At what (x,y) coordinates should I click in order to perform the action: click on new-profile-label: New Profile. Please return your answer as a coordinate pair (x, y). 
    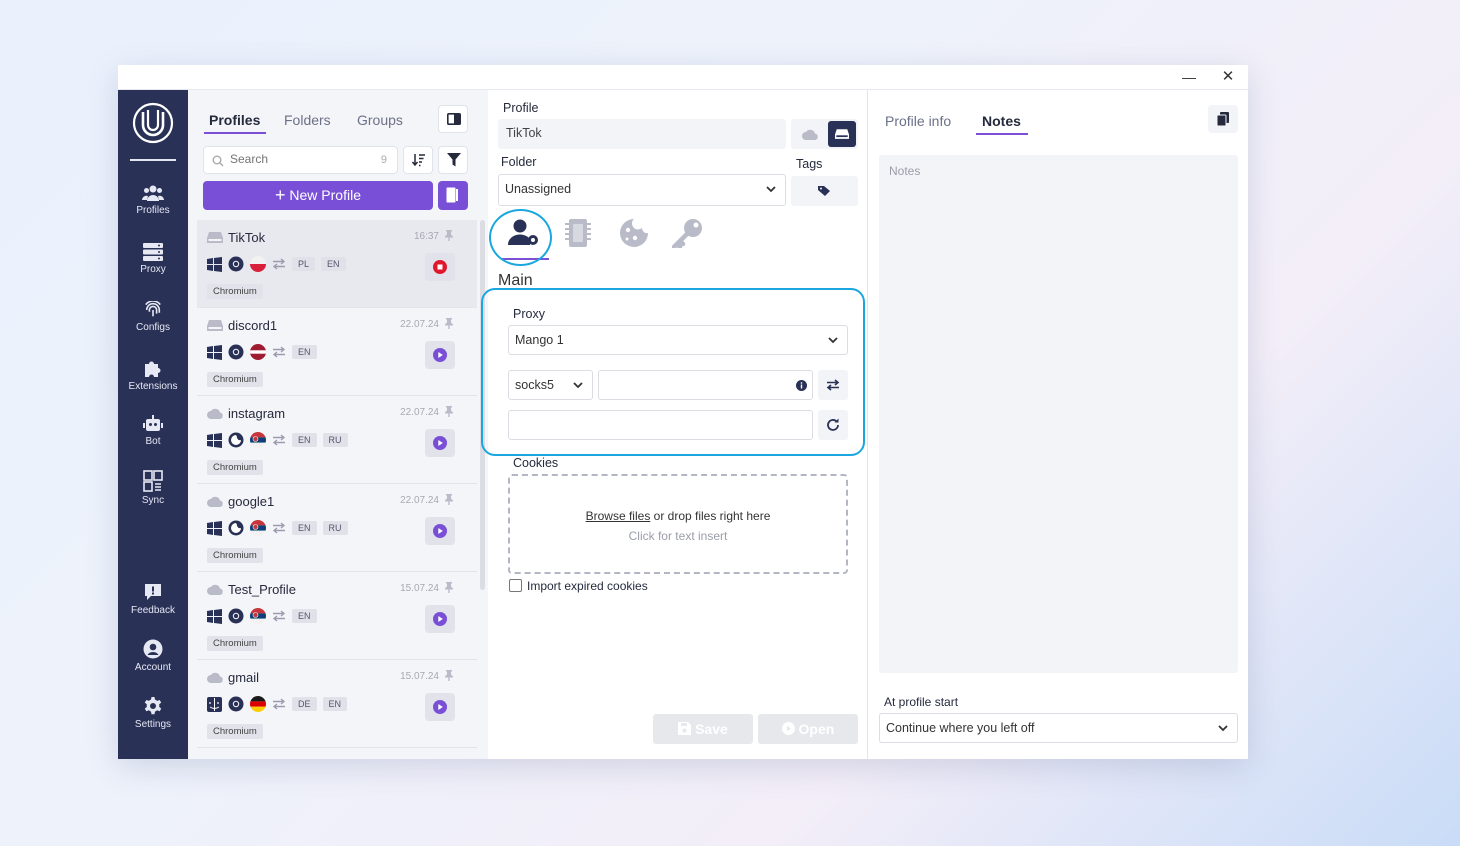
    Looking at the image, I should click on (325, 195).